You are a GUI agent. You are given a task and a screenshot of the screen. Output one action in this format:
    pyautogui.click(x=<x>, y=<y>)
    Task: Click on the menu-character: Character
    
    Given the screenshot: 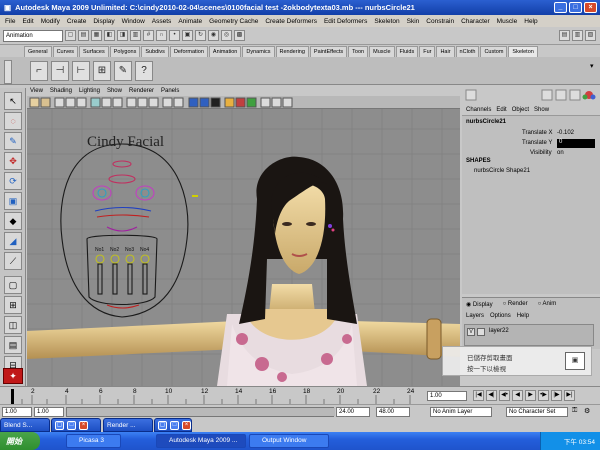 What is the action you would take?
    pyautogui.click(x=475, y=21)
    